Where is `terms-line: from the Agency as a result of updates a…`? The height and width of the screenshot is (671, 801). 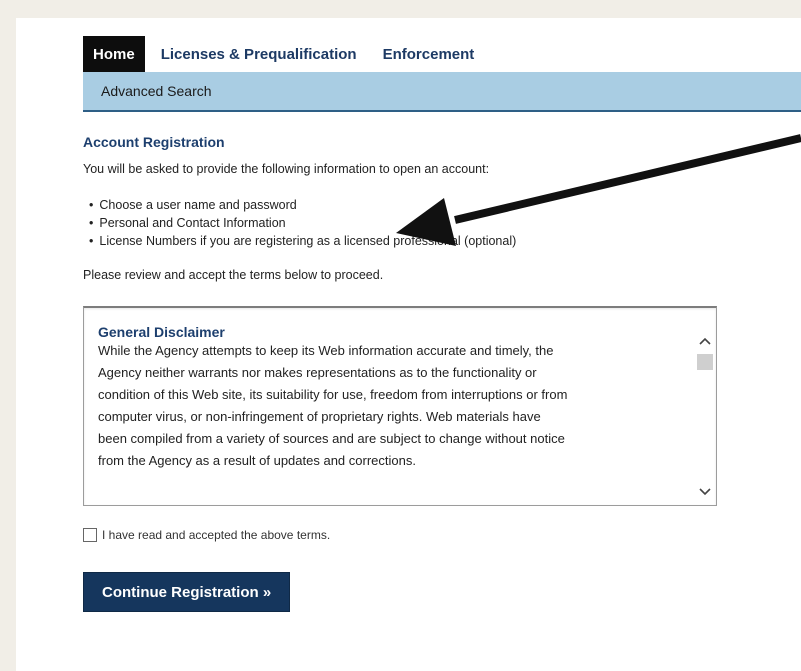 terms-line: from the Agency as a result of updates a… is located at coordinates (257, 460).